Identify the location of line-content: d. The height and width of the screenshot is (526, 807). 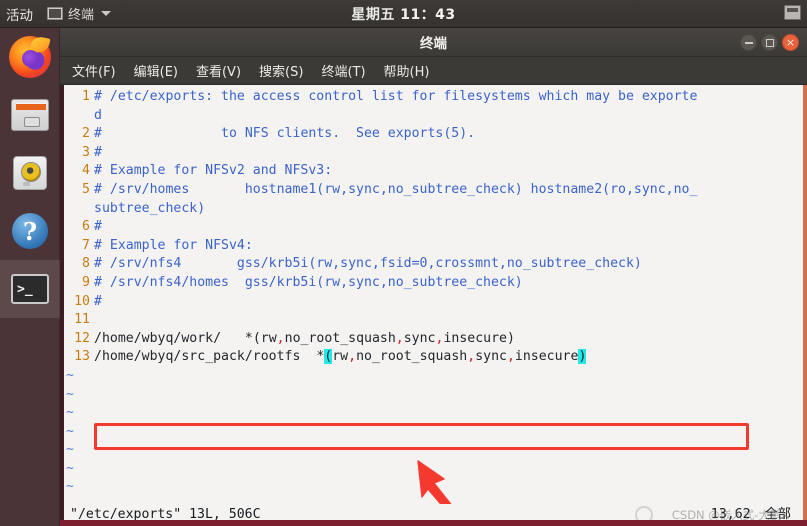
(98, 115).